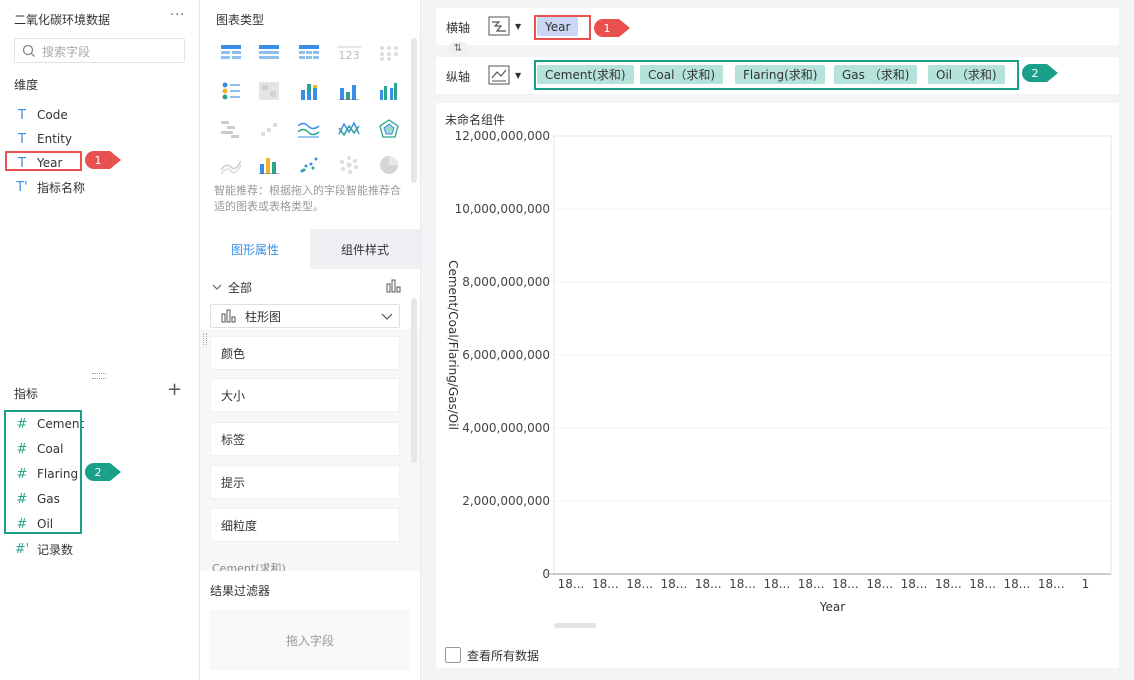 The image size is (1134, 680). Describe the element at coordinates (458, 28) in the screenshot. I see `x-axis-label: 横轴` at that location.